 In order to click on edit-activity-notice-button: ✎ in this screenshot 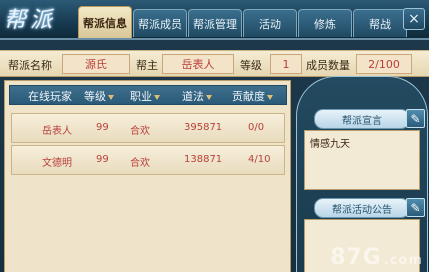, I will do `click(415, 207)`.